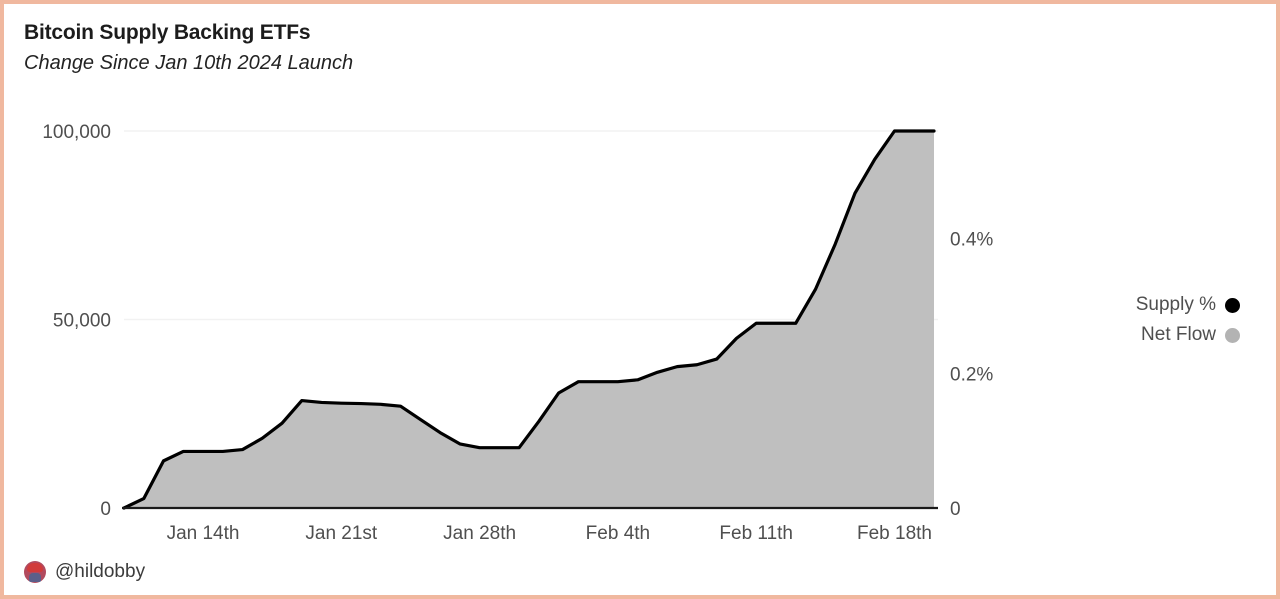  I want to click on user-avatar-icon, so click(35, 572).